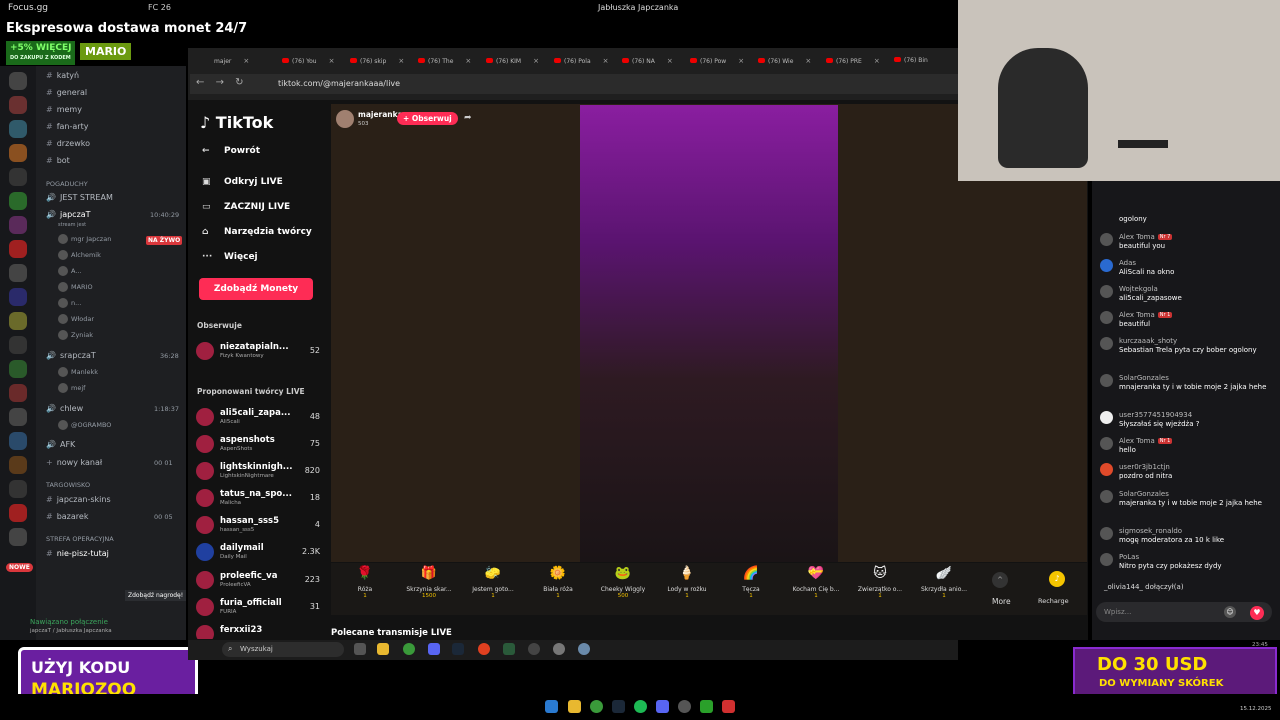 The image size is (1280, 720). Describe the element at coordinates (79, 197) in the screenshot. I see `voice-jest-stream: 🔊 JEST STREAM` at that location.